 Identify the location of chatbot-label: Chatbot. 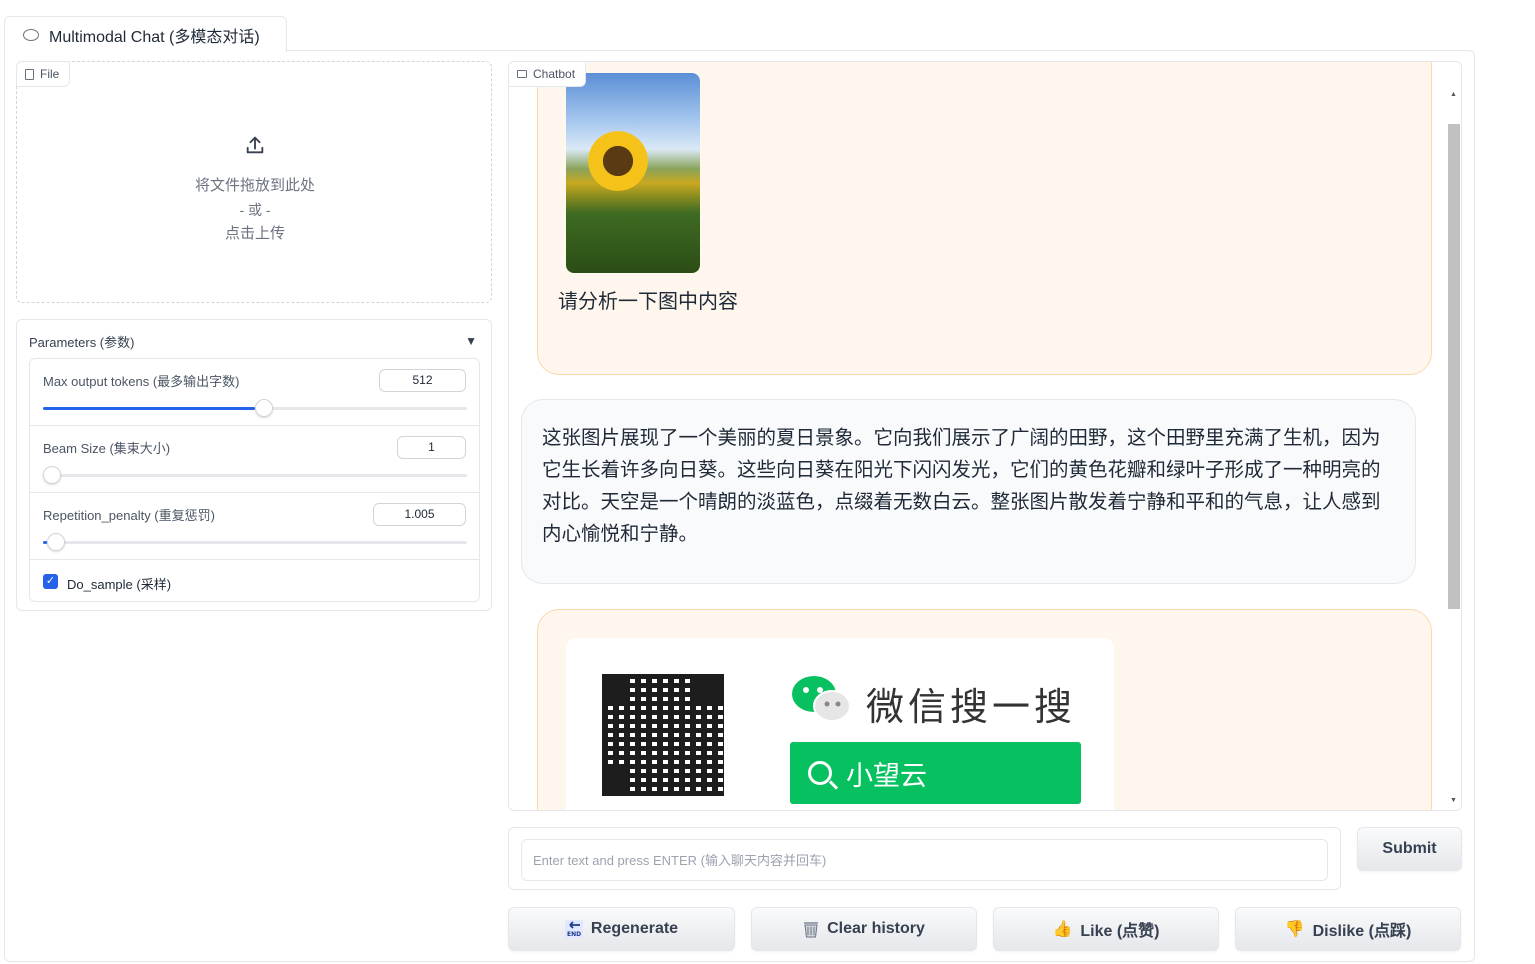
(554, 74).